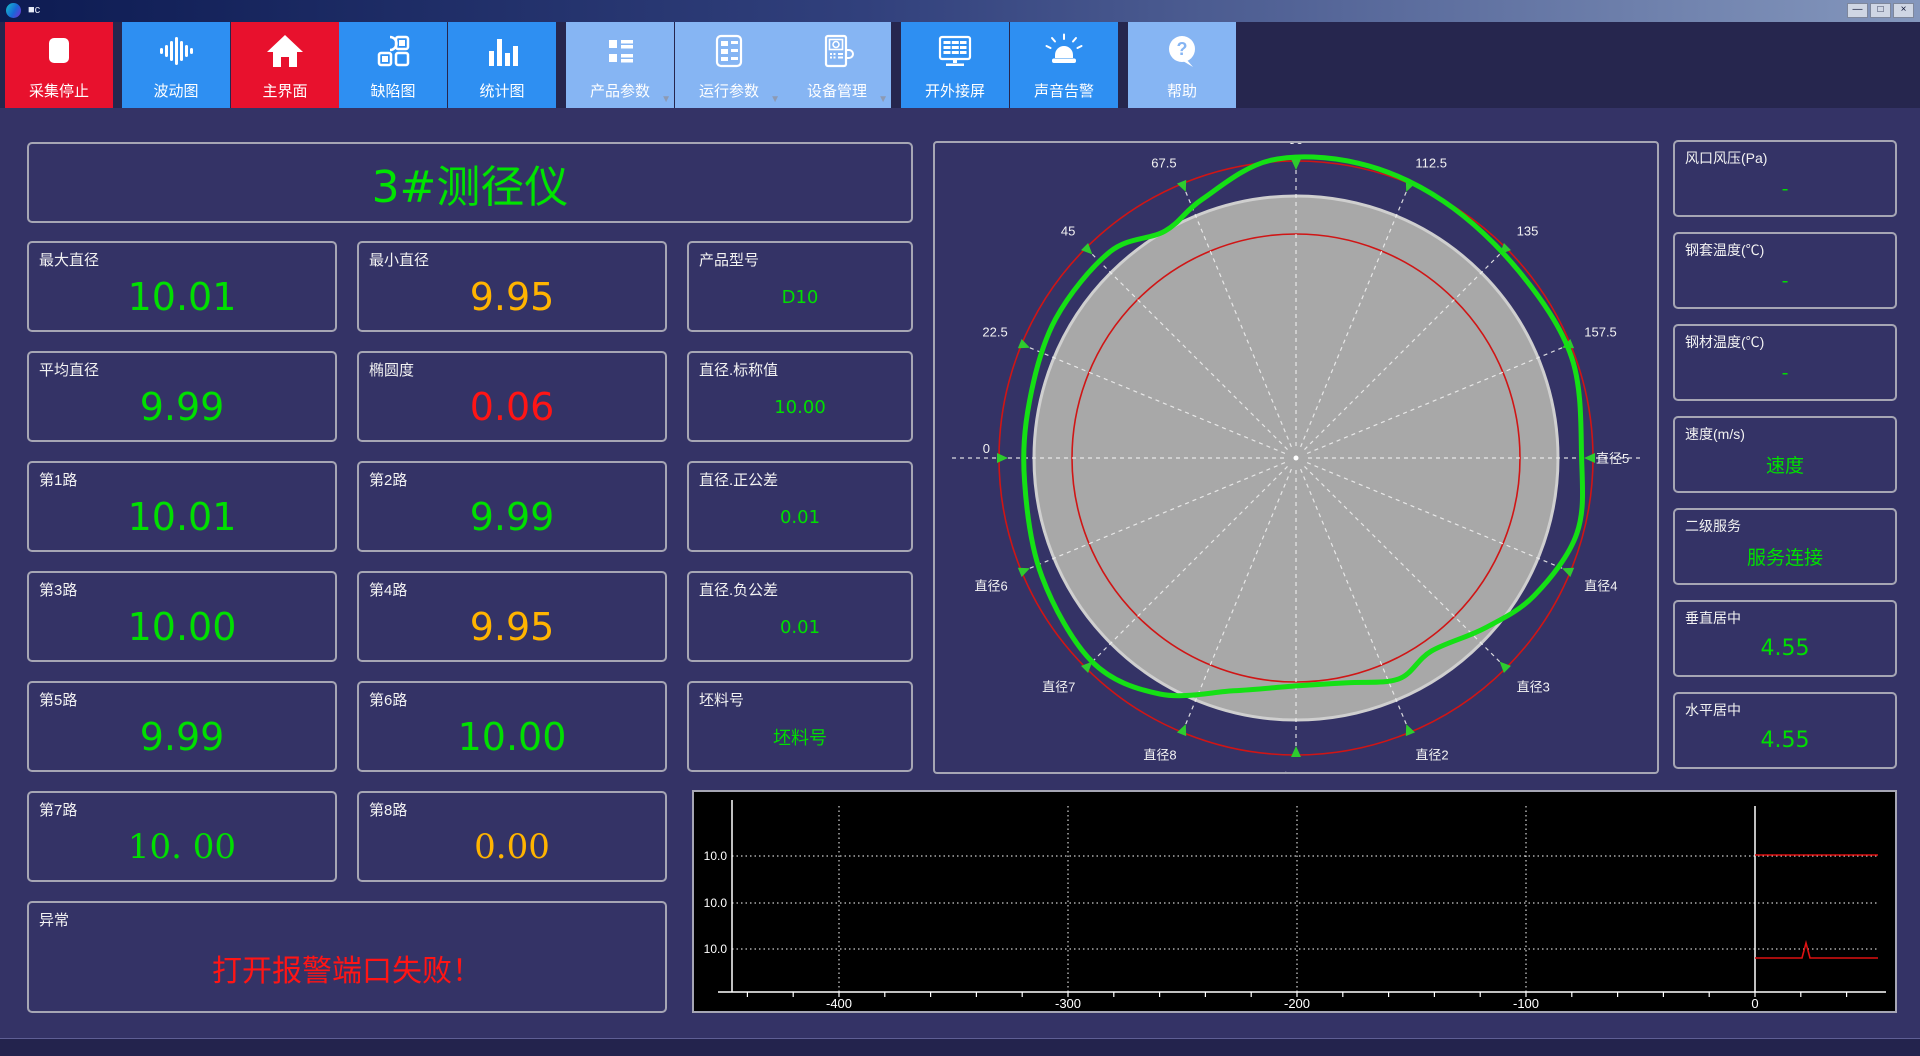 The width and height of the screenshot is (1920, 1056). Describe the element at coordinates (1903, 10) in the screenshot. I see `close-button: ×` at that location.